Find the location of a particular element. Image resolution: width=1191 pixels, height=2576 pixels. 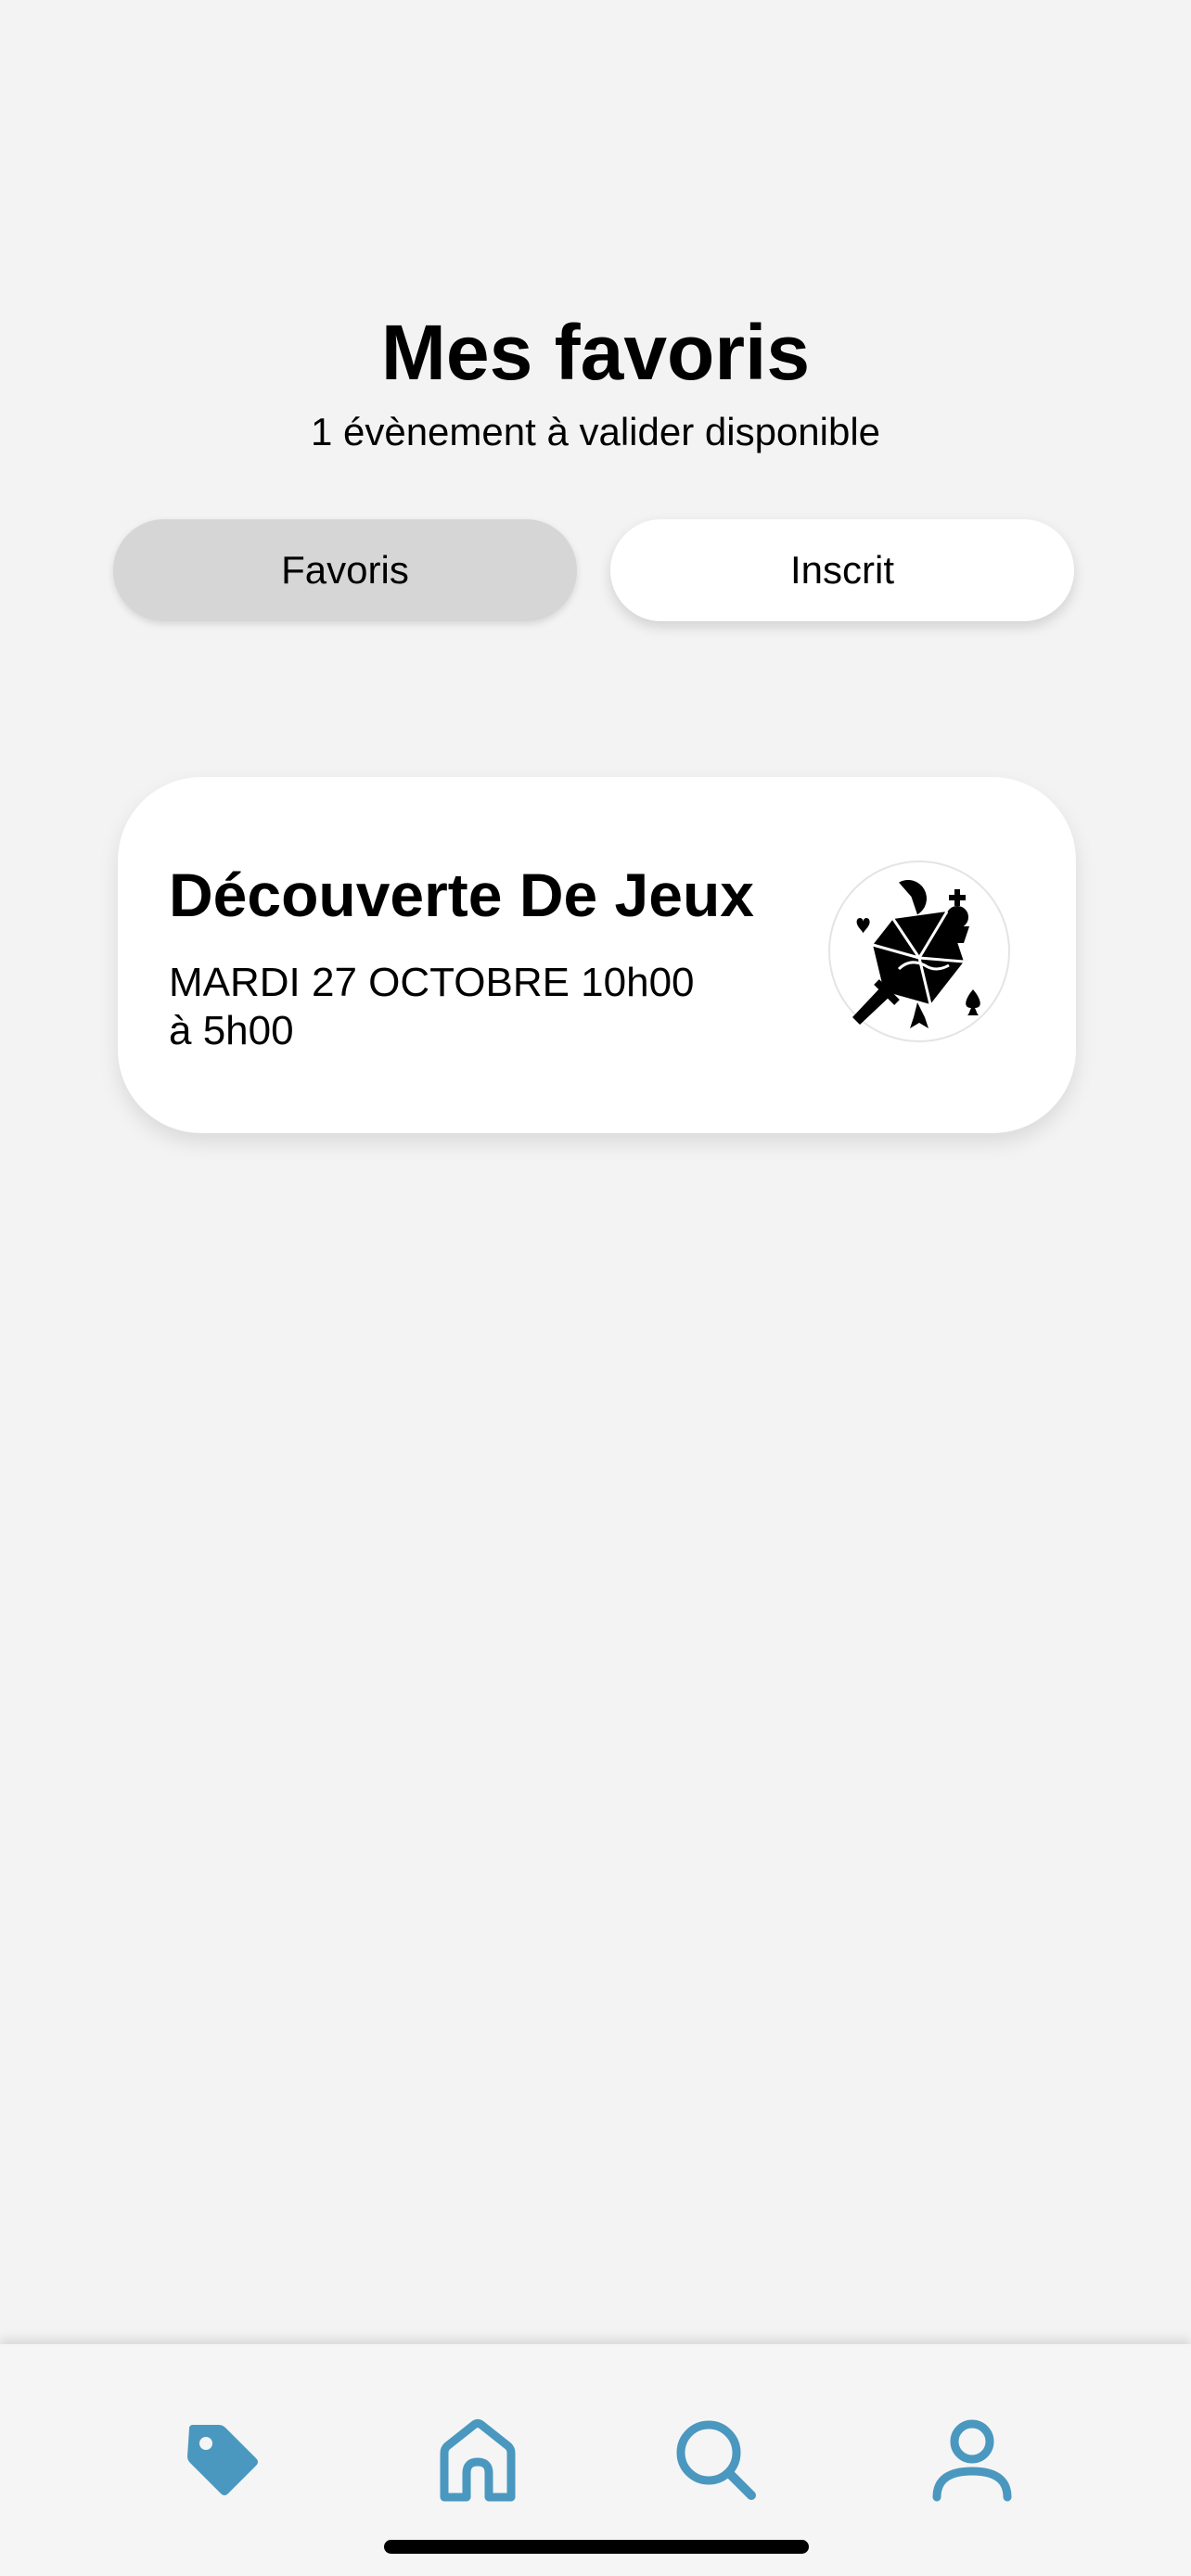

nav-profile-button is located at coordinates (972, 2462).